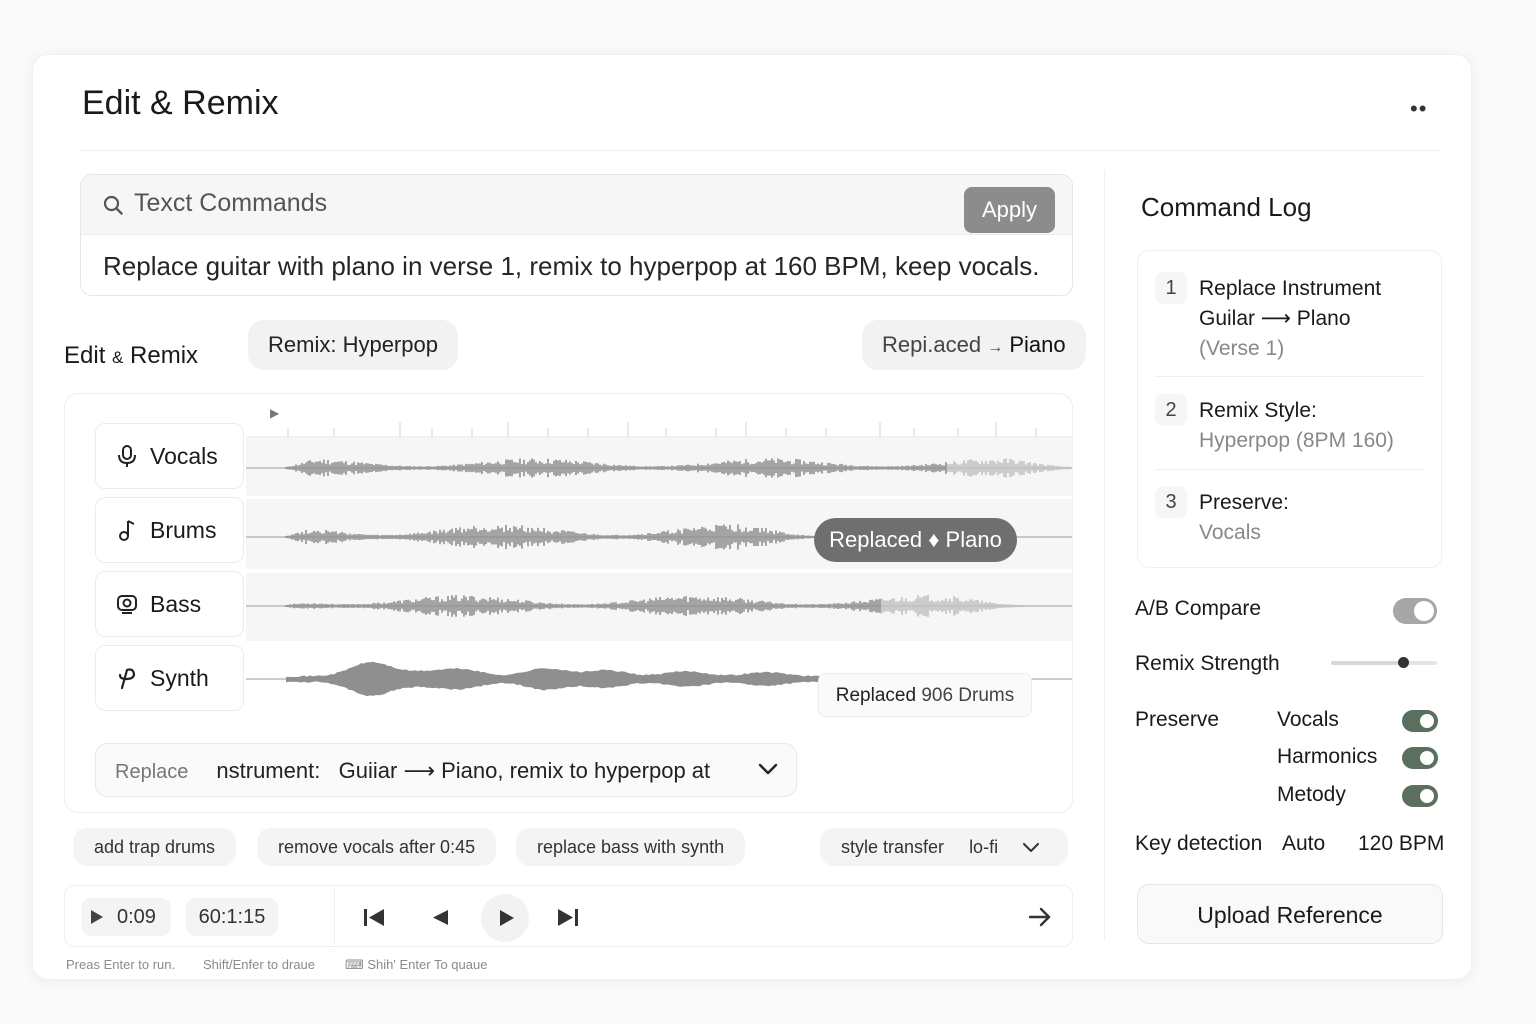  Describe the element at coordinates (1420, 796) in the screenshot. I see `preserve-melody-toggle` at that location.